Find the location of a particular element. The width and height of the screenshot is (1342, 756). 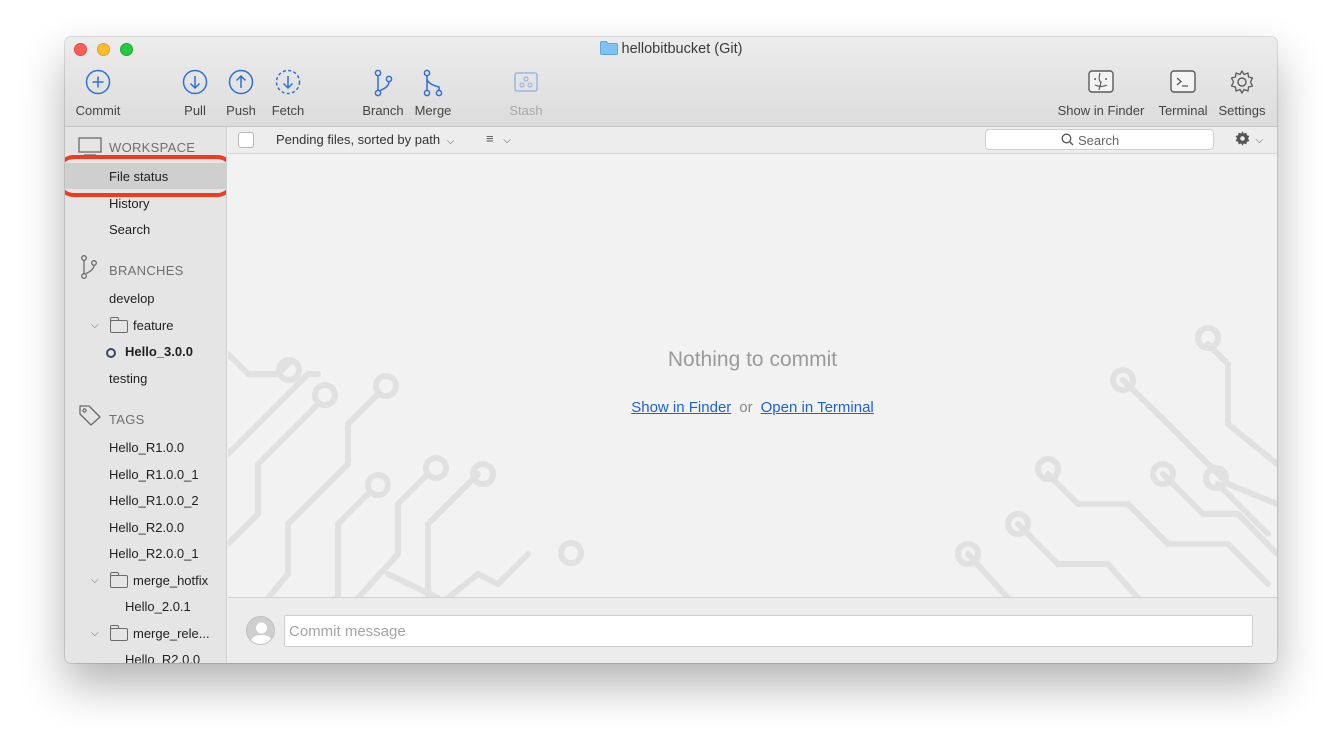

show-in-finder-label: Show in Finder is located at coordinates (1101, 110).